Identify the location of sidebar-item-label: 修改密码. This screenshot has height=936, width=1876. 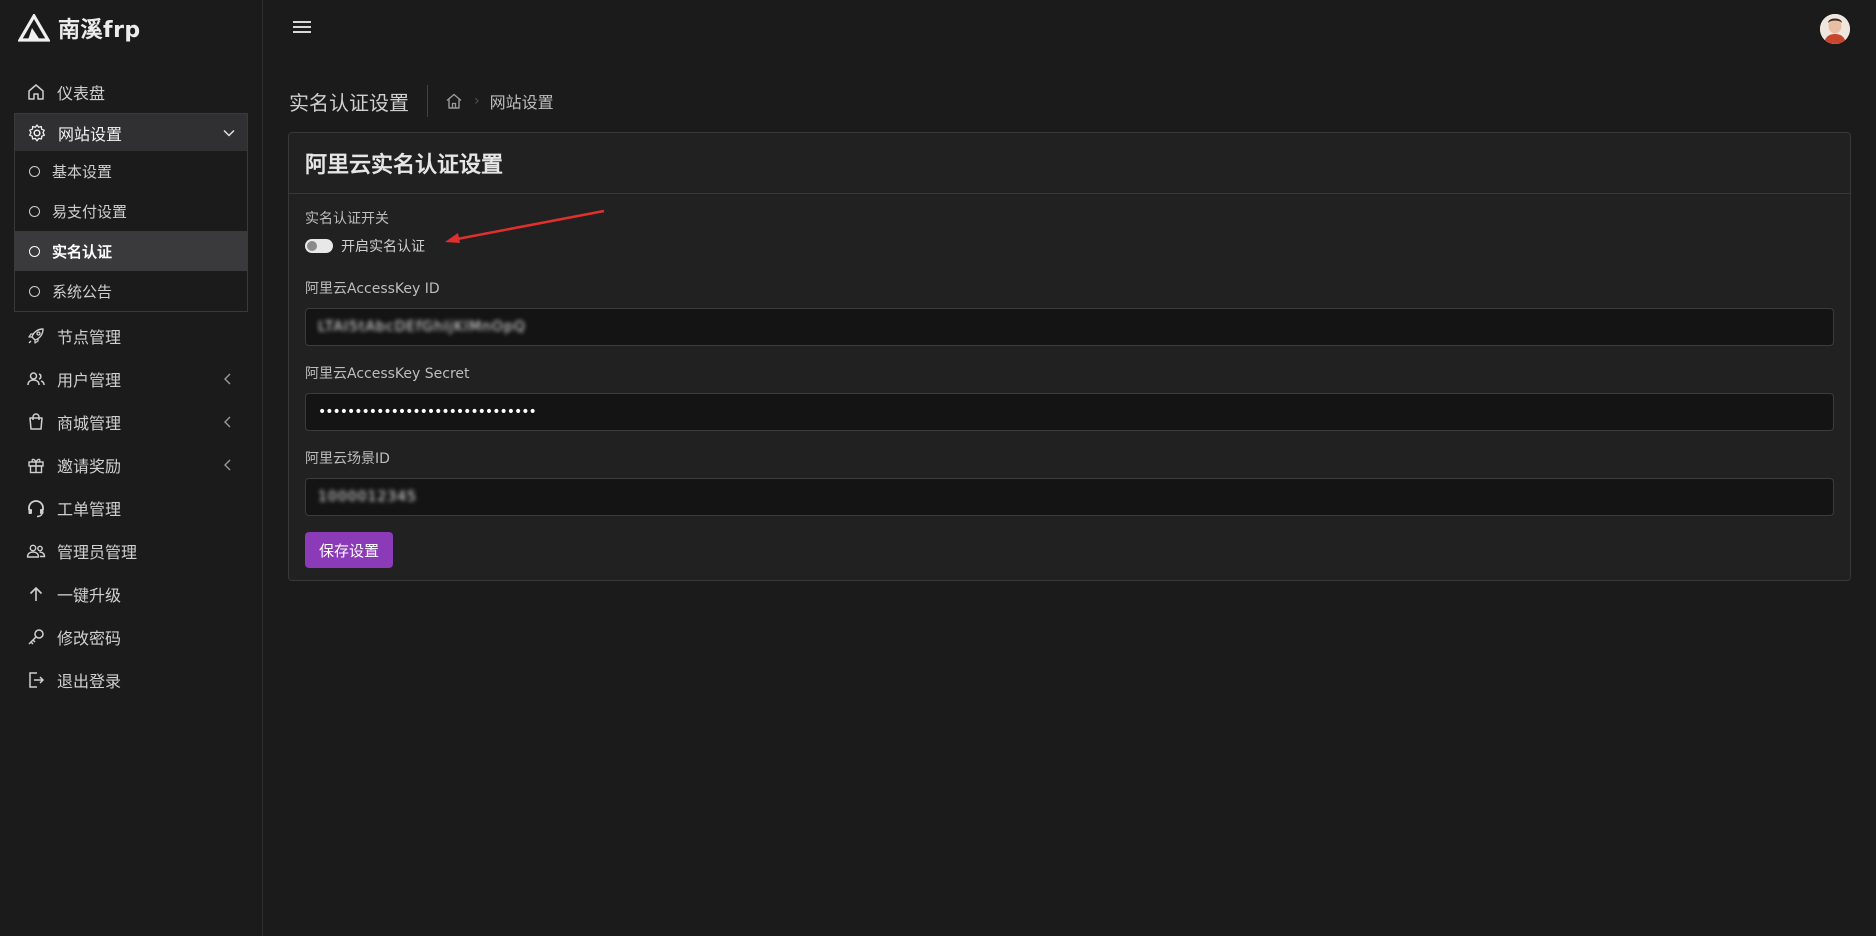
(89, 638).